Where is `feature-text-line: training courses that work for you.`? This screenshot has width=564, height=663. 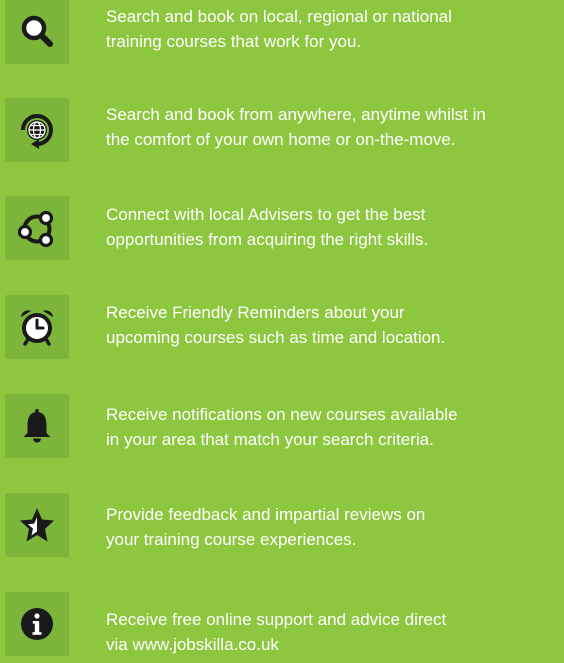 feature-text-line: training courses that work for you. is located at coordinates (234, 41).